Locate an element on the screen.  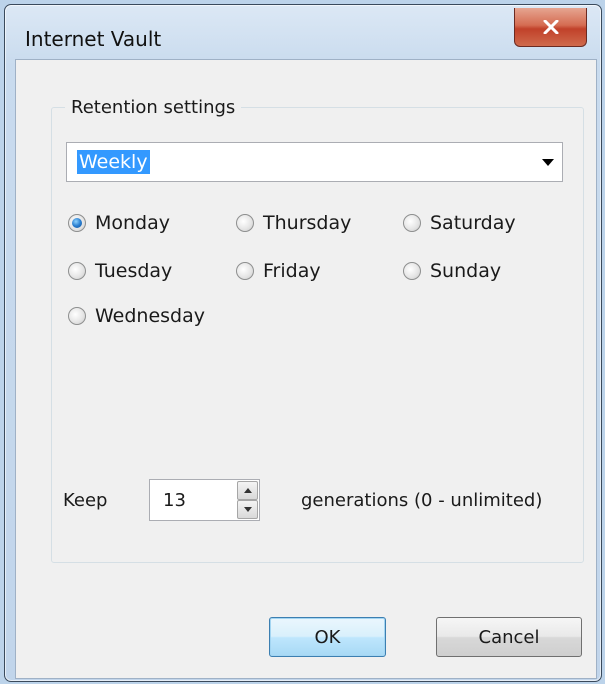
arrow-up-icon is located at coordinates (247, 490).